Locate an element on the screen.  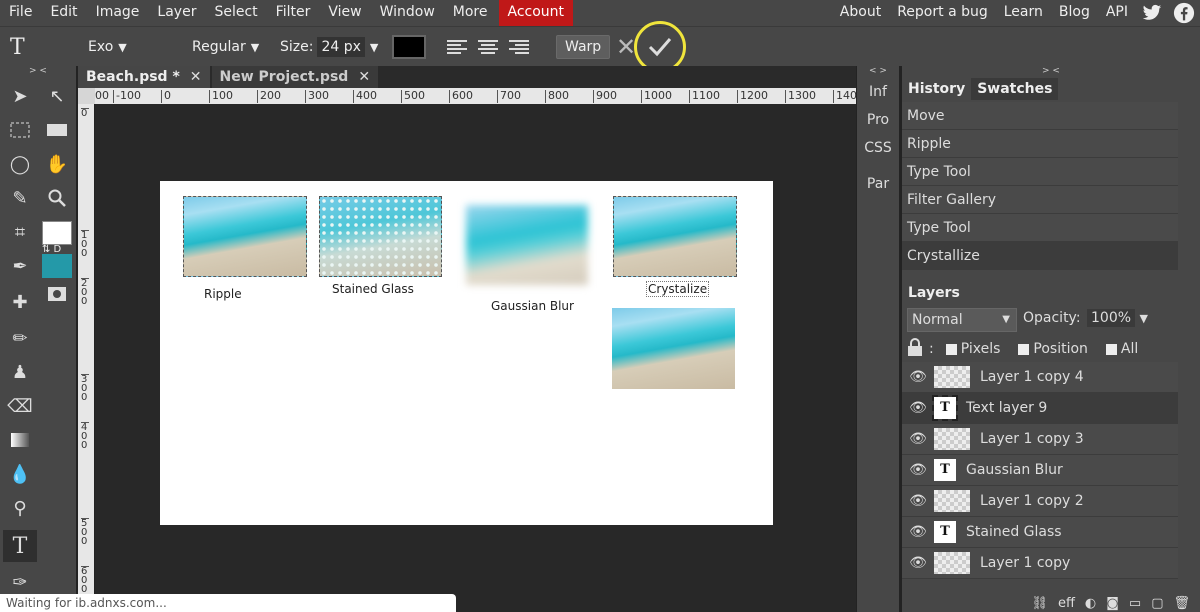
foreground-color-swatch is located at coordinates (57, 233).